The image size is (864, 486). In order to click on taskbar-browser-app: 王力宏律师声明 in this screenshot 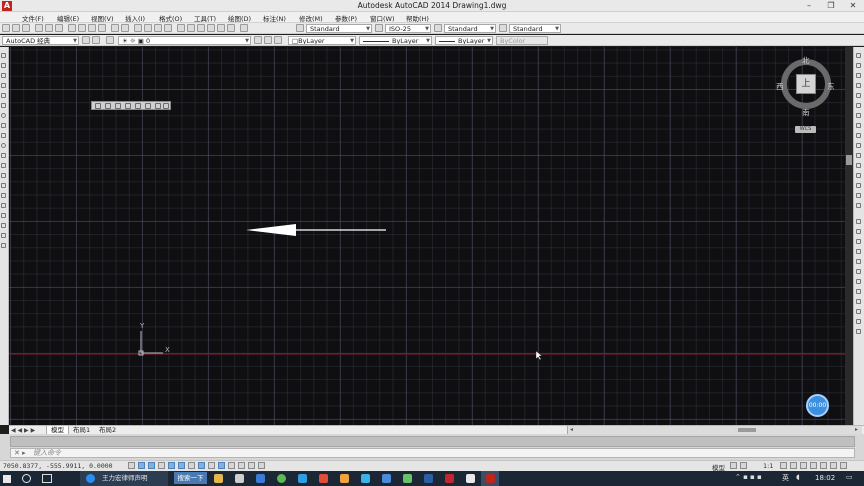, I will do `click(124, 478)`.